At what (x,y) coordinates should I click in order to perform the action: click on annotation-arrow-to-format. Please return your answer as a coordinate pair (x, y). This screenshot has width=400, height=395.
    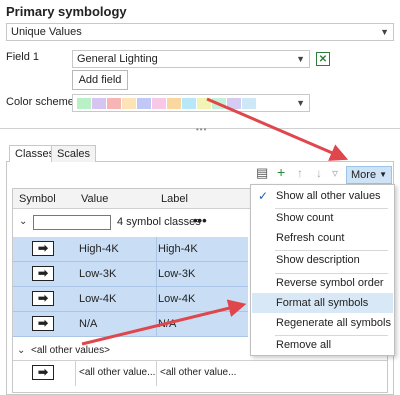
    Looking at the image, I should click on (164, 322).